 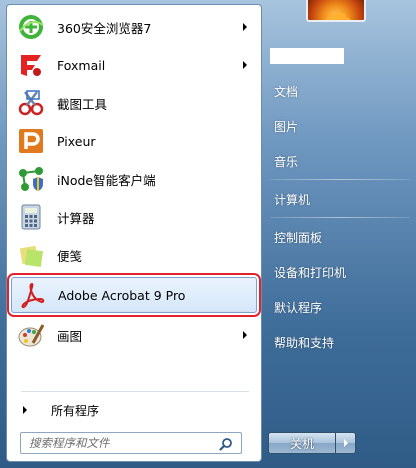 What do you see at coordinates (302, 443) in the screenshot?
I see `shutdown-button: 关机` at bounding box center [302, 443].